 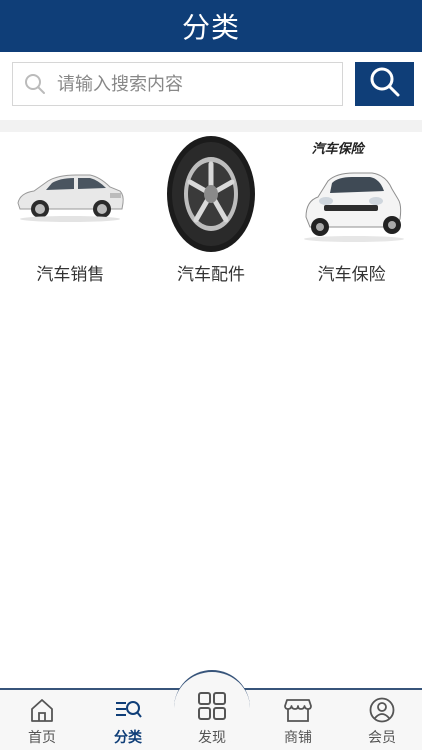 I want to click on tab-home: 首页, so click(x=42, y=720).